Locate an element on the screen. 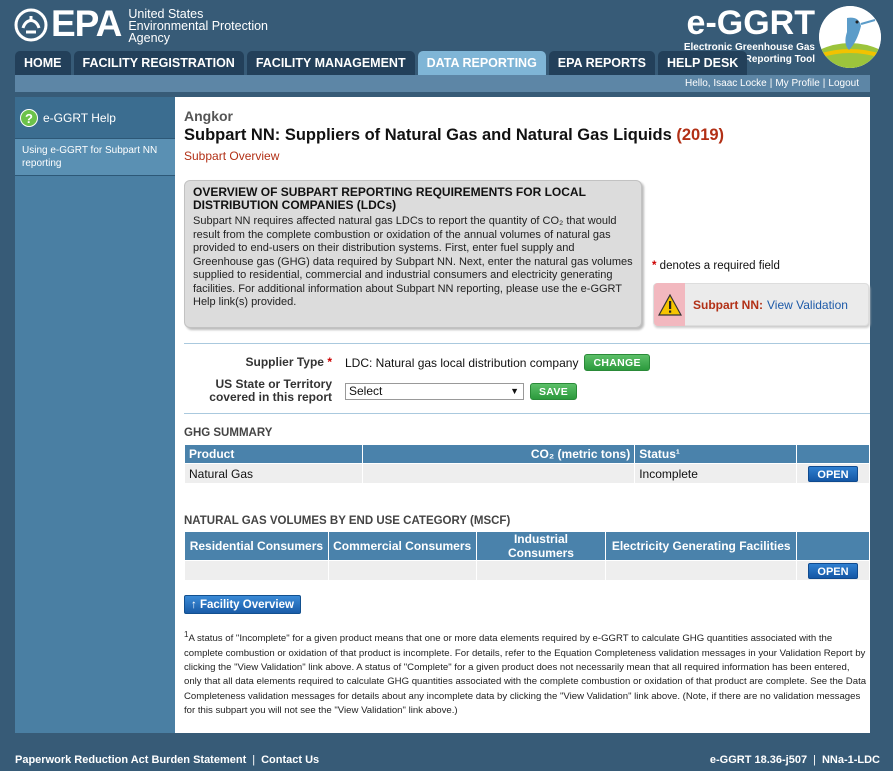 The height and width of the screenshot is (771, 893). state-selected-value: Select is located at coordinates (366, 390).